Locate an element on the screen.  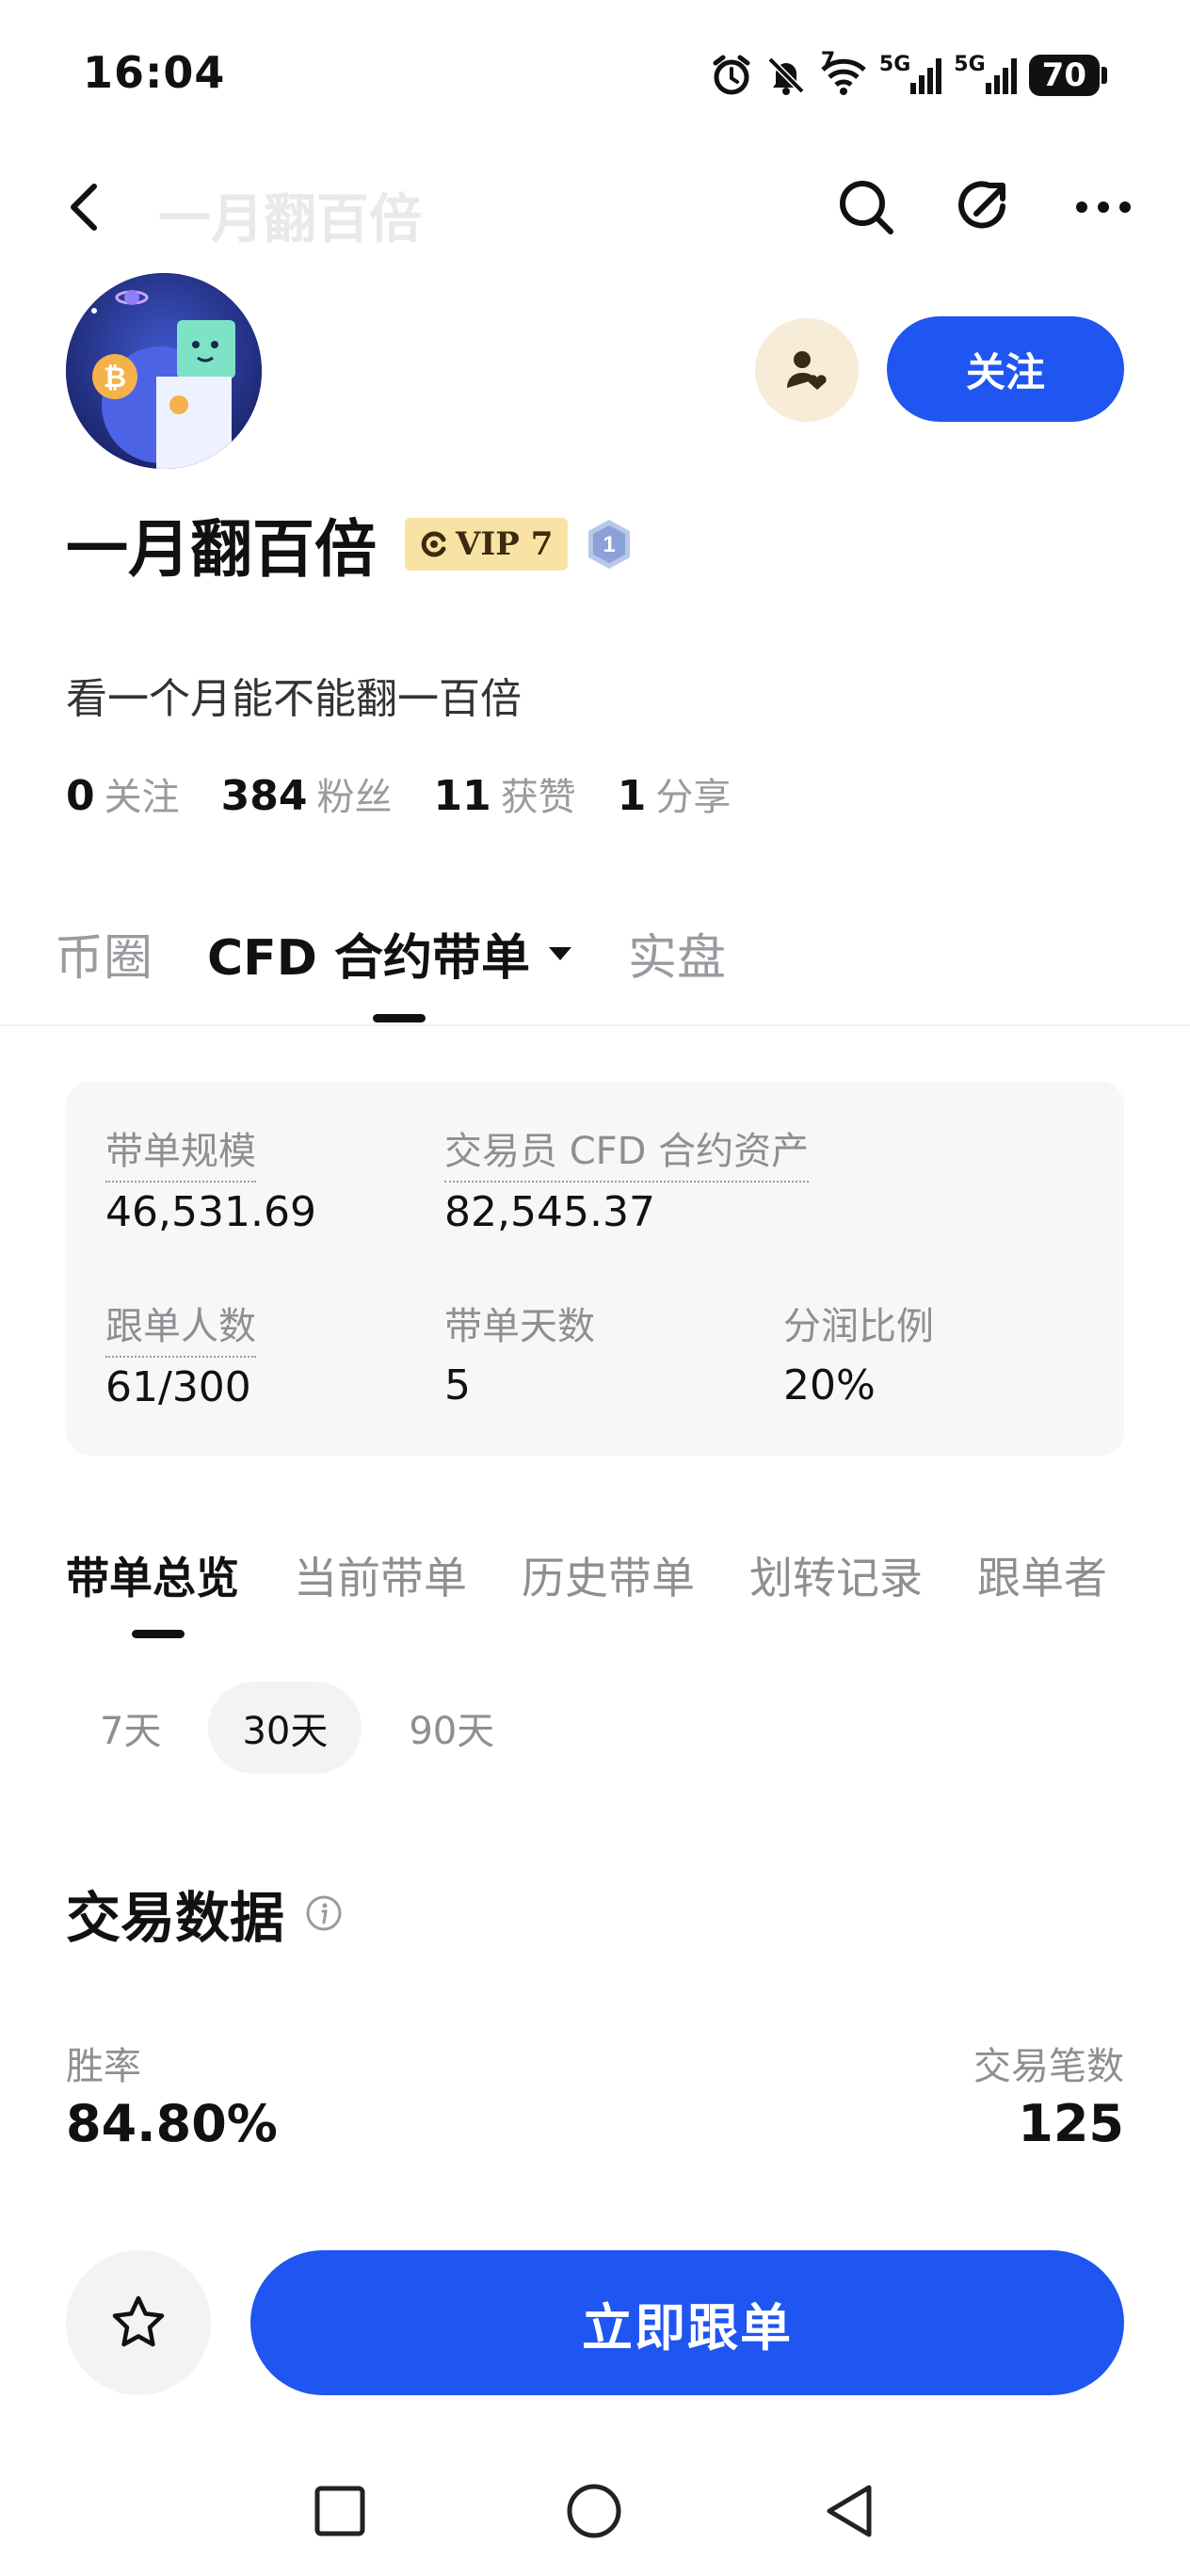
stat-label: 分享 is located at coordinates (693, 797).